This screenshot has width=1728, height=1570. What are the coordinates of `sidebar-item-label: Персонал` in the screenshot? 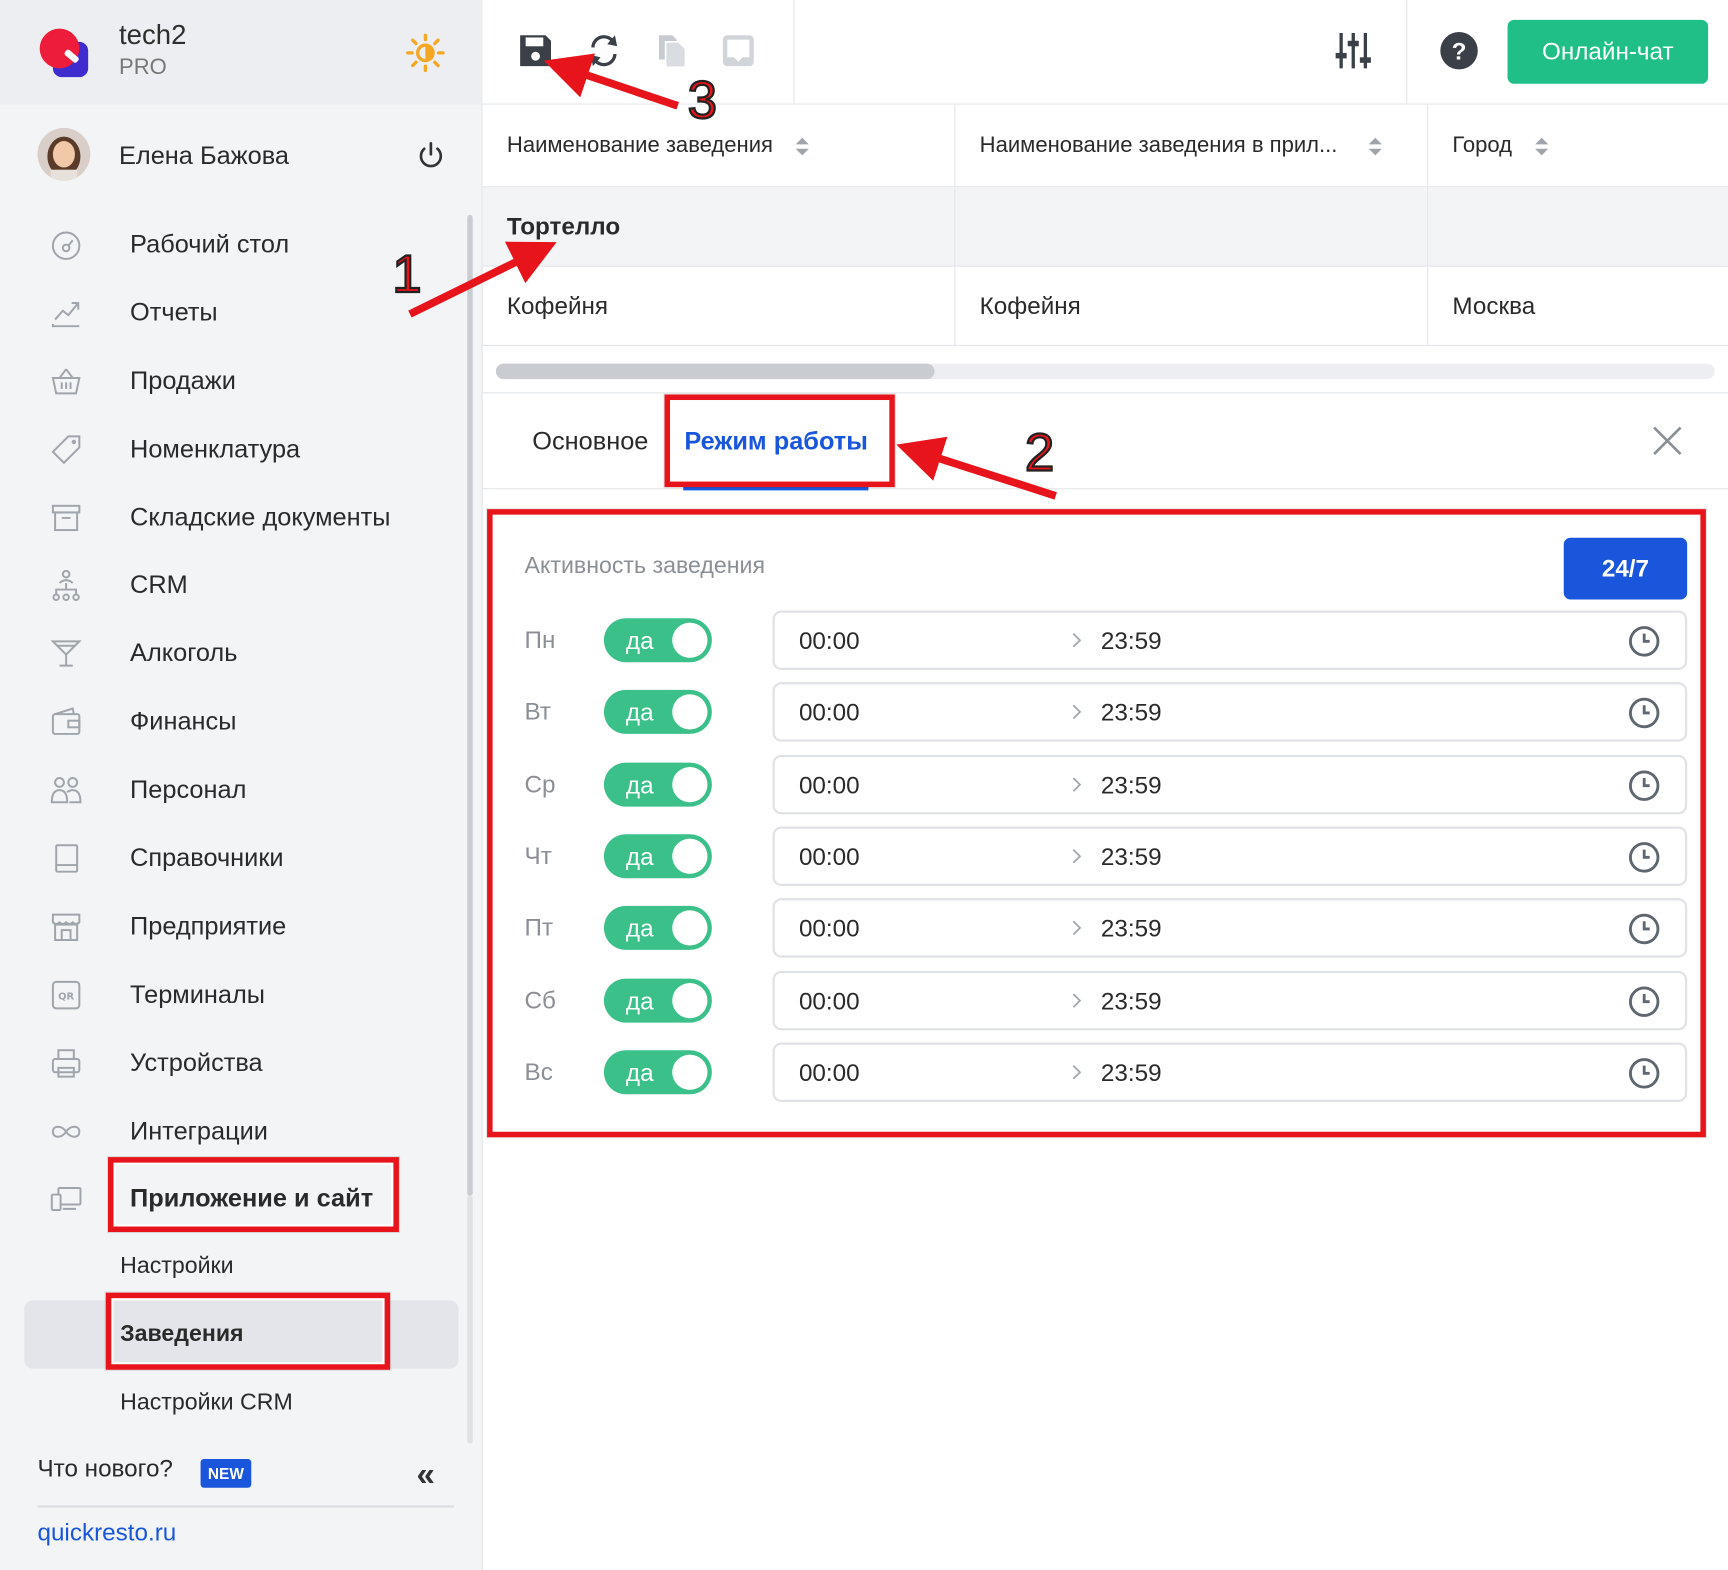 It's located at (188, 789).